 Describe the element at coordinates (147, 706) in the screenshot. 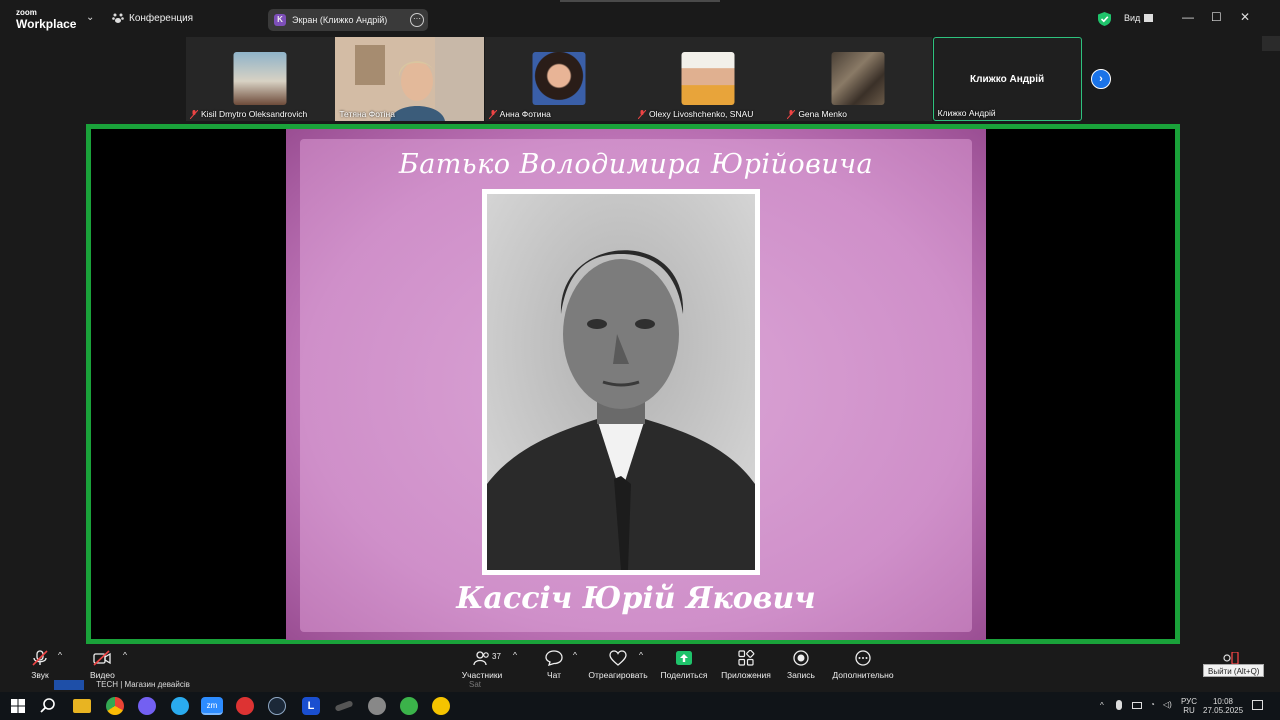

I see `viber-icon` at that location.